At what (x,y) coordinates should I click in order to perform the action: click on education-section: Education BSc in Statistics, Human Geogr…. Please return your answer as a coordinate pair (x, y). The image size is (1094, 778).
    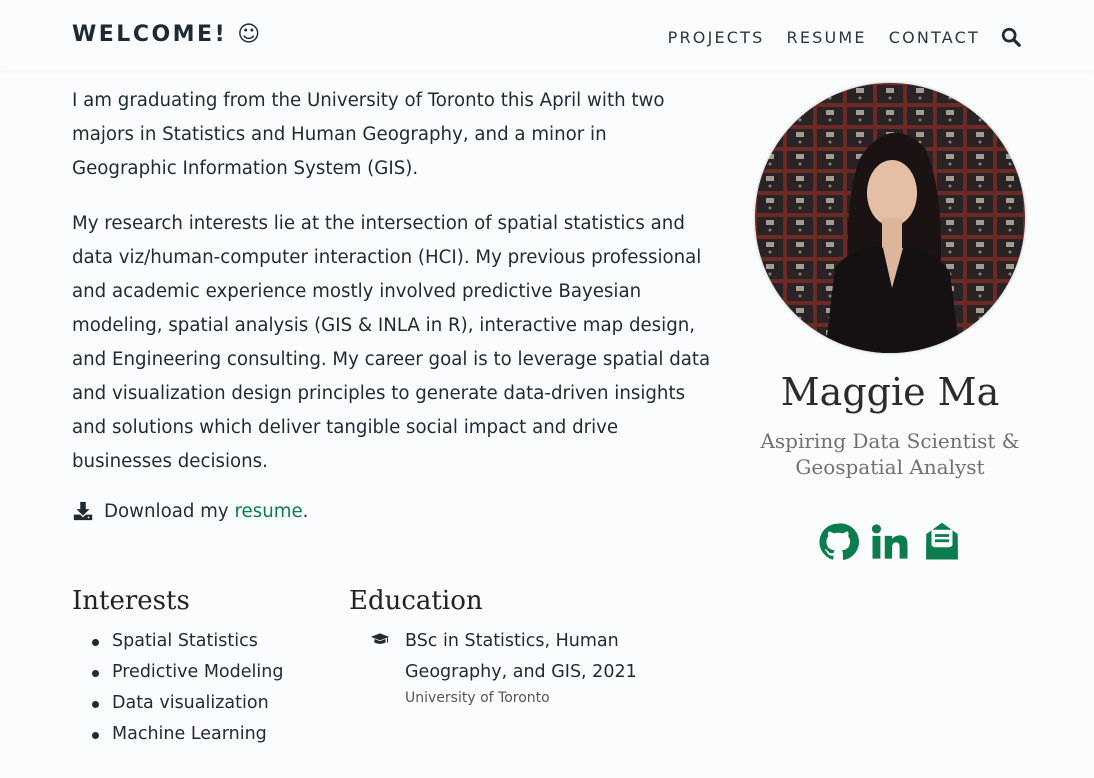
    Looking at the image, I should click on (514, 646).